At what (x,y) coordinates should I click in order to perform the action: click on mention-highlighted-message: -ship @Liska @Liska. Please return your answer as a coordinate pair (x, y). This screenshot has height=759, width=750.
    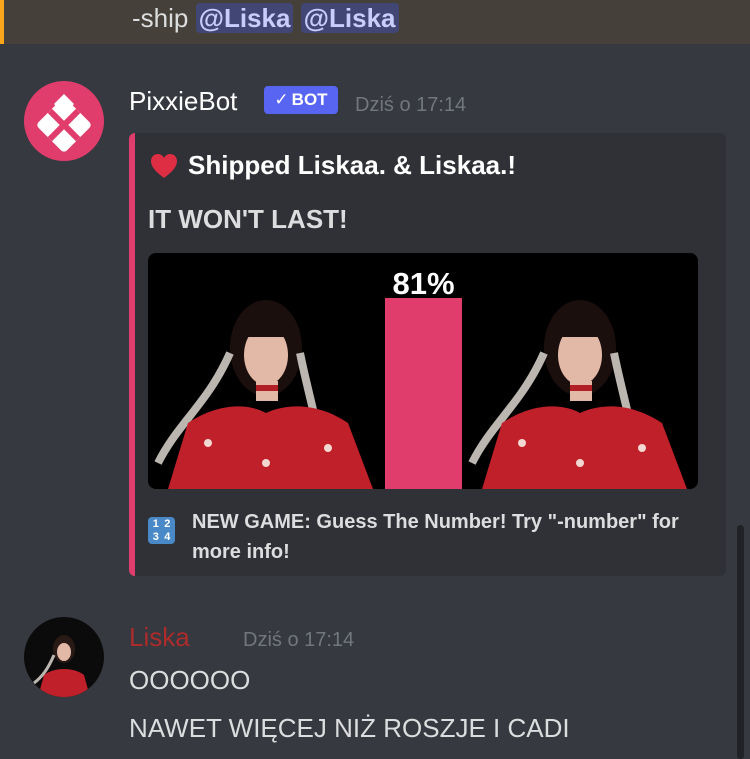
    Looking at the image, I should click on (375, 22).